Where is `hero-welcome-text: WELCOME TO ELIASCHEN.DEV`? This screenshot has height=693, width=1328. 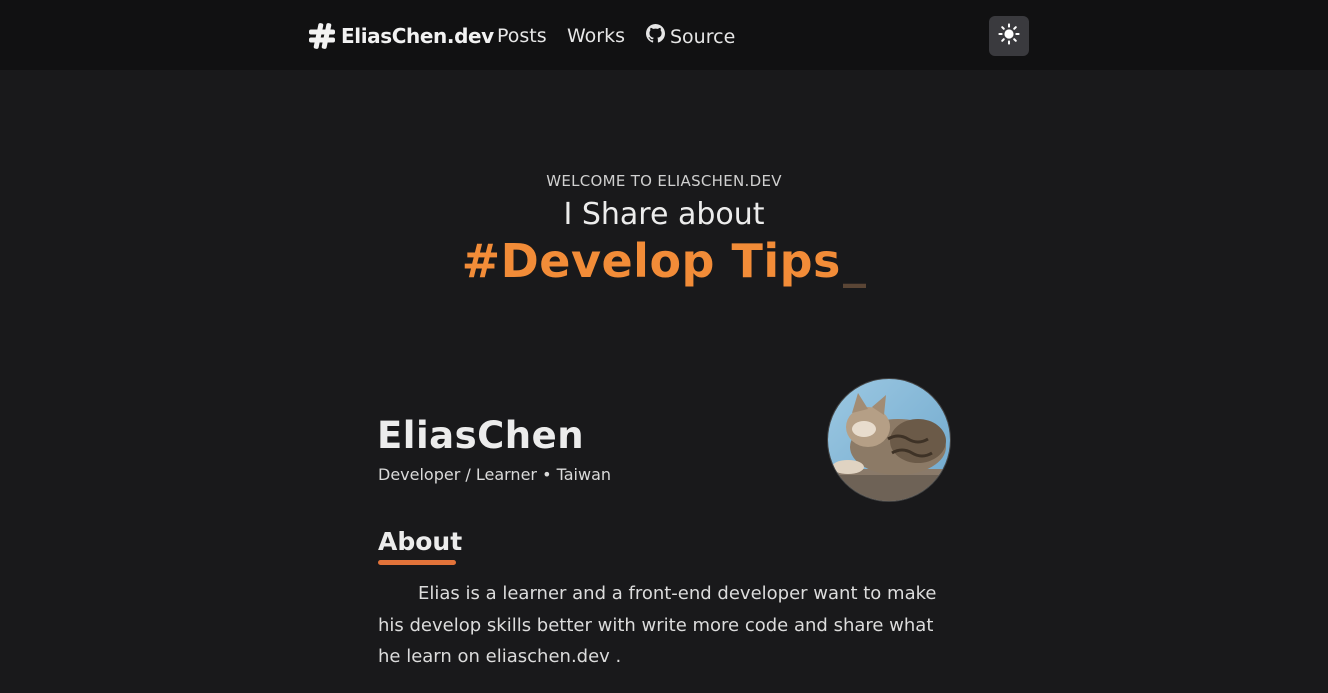
hero-welcome-text: WELCOME TO ELIASCHEN.DEV is located at coordinates (664, 181).